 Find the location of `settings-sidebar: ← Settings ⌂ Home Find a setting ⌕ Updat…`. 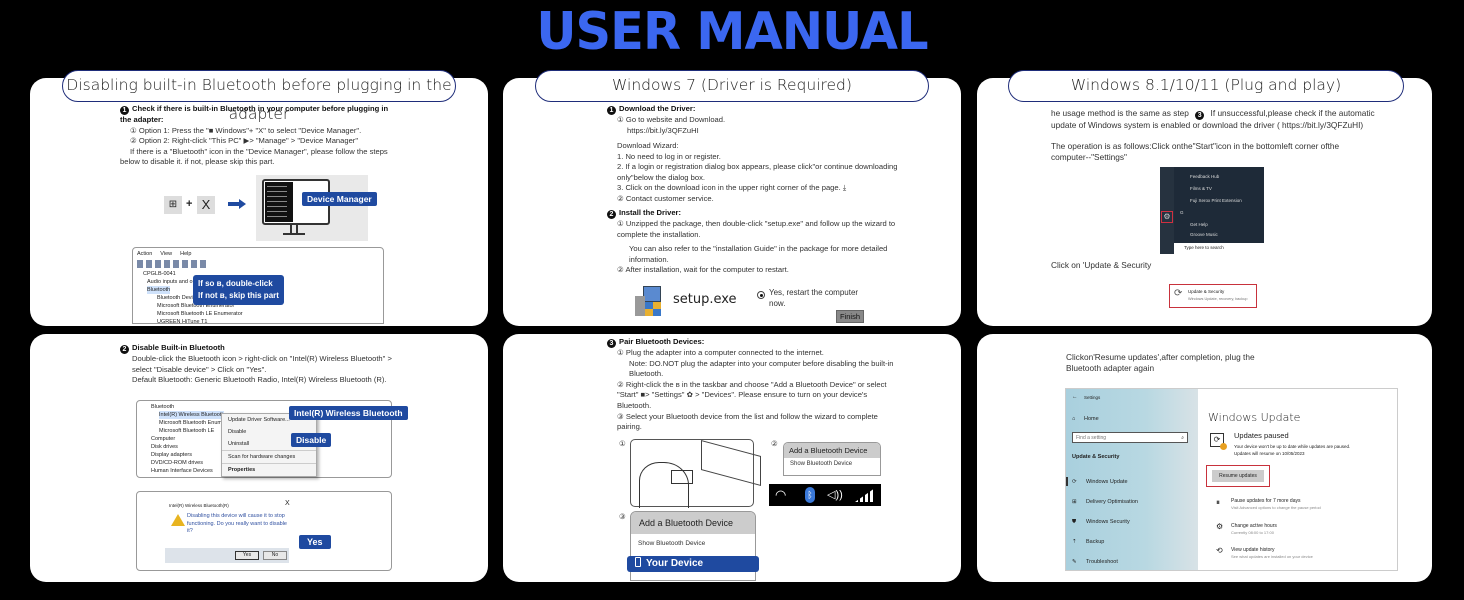

settings-sidebar: ← Settings ⌂ Home Find a setting ⌕ Updat… is located at coordinates (1132, 479).